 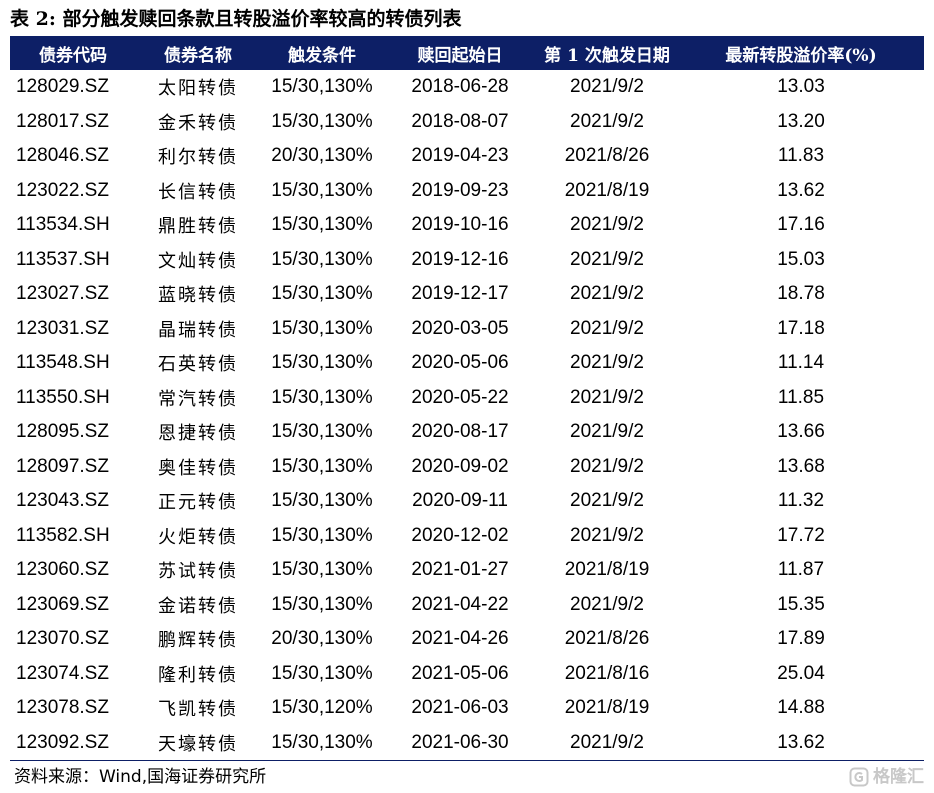 I want to click on cell-redemption-start: 2021-01-27, so click(x=460, y=570).